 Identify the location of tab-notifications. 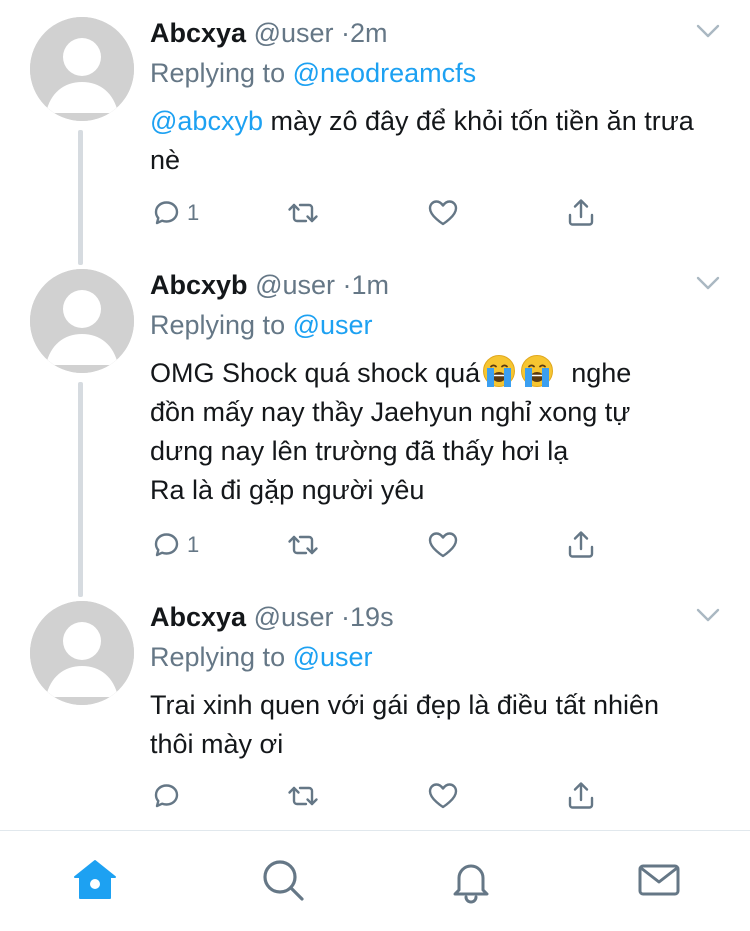
(471, 880).